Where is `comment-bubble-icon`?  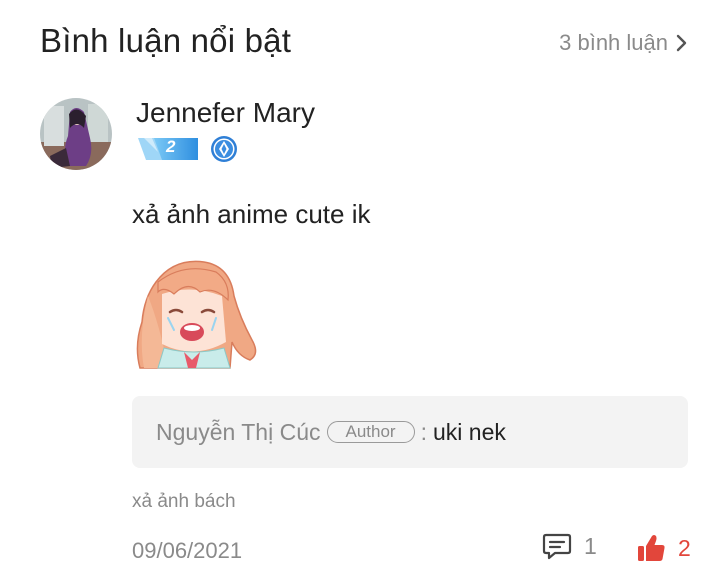 comment-bubble-icon is located at coordinates (557, 546).